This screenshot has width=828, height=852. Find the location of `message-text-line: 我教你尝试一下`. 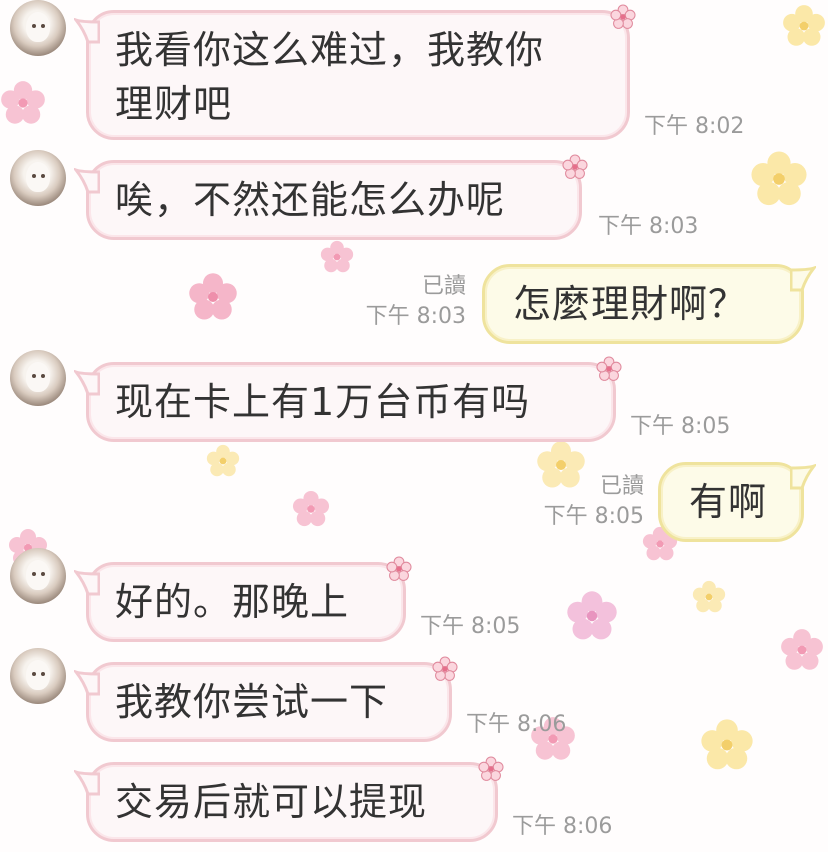

message-text-line: 我教你尝试一下 is located at coordinates (252, 702).